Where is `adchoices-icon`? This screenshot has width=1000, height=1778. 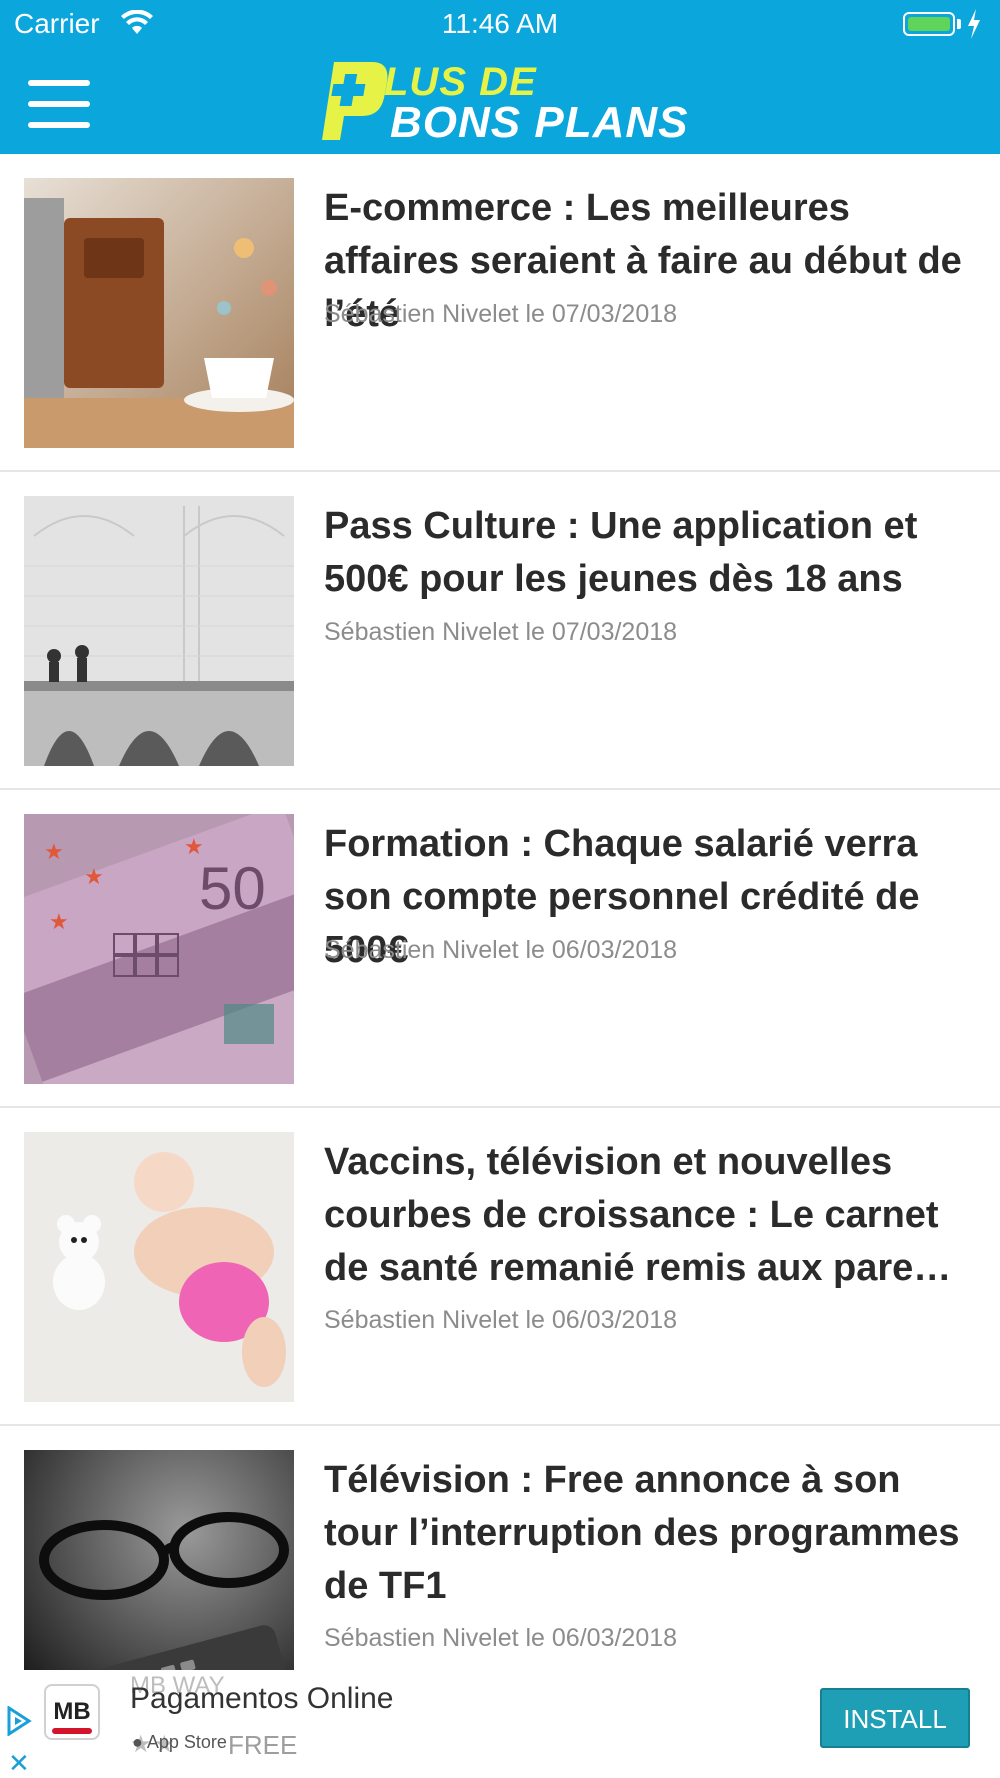
adchoices-icon is located at coordinates (19, 1721).